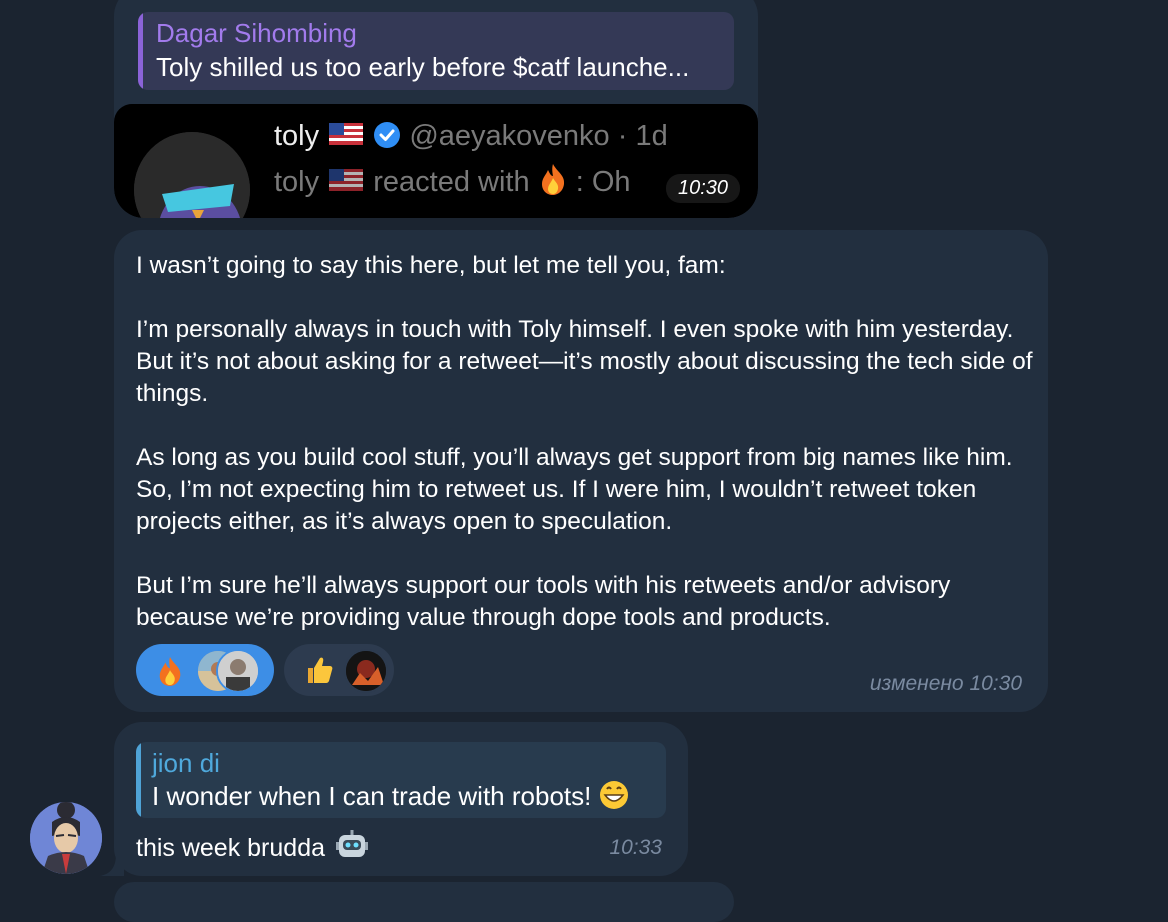 The height and width of the screenshot is (922, 1168). I want to click on tweet-handle: @aeyakovenko · 1d, so click(538, 136).